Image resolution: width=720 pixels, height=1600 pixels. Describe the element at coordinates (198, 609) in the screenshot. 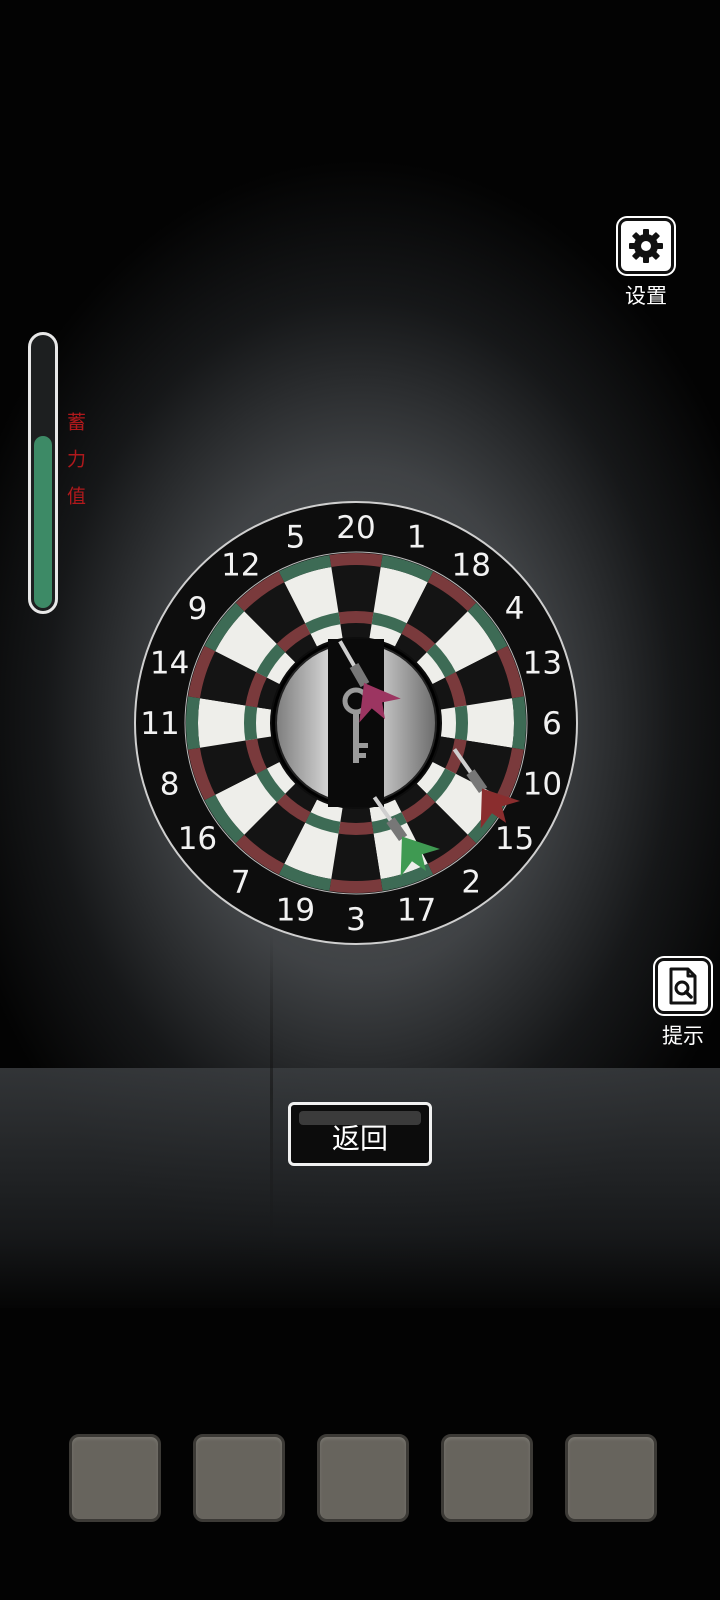

I see `board-number: 9` at that location.